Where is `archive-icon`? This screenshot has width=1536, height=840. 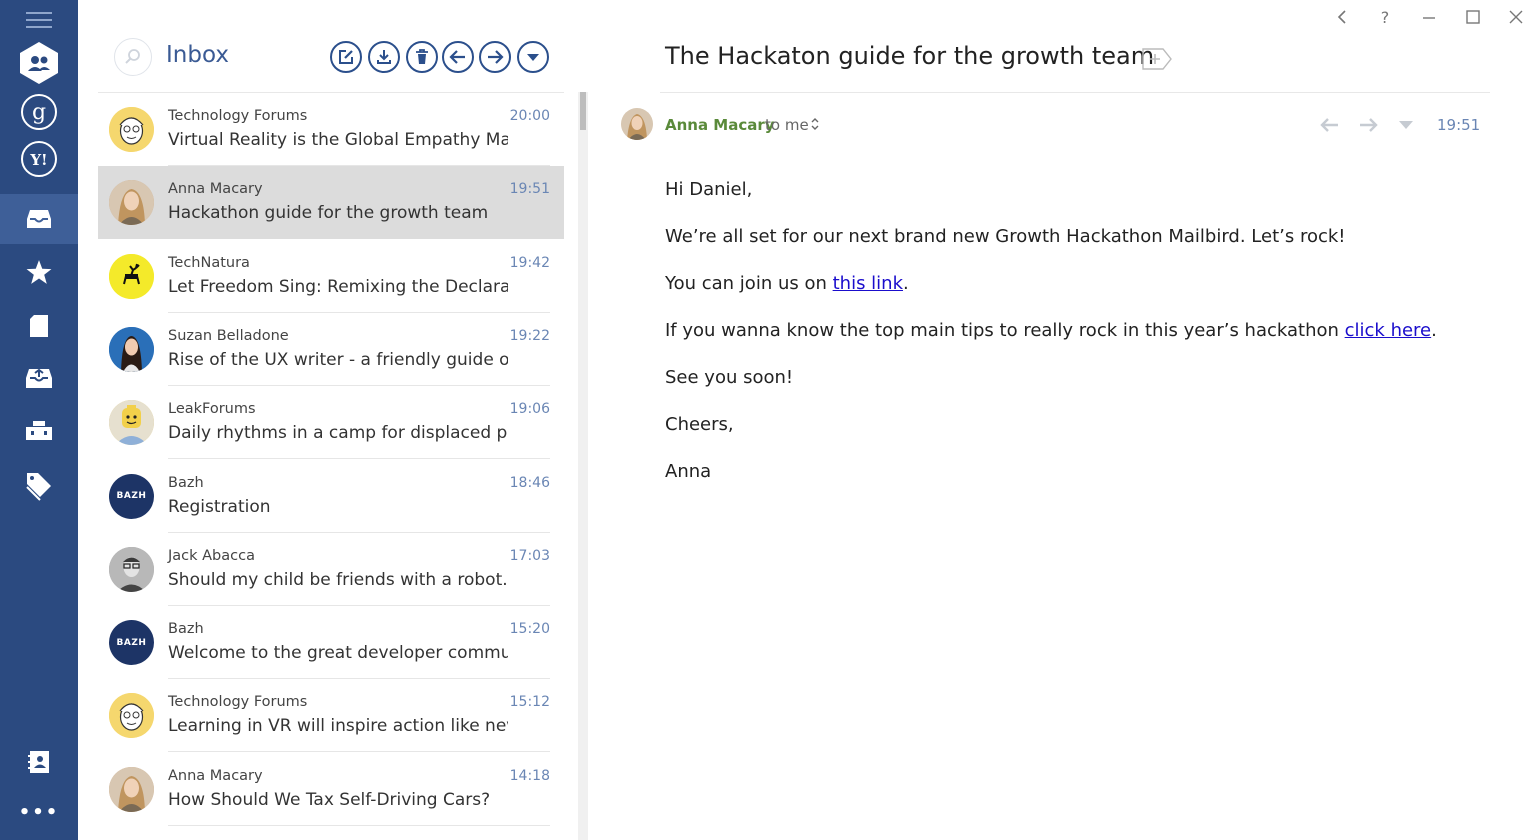
archive-icon is located at coordinates (39, 378).